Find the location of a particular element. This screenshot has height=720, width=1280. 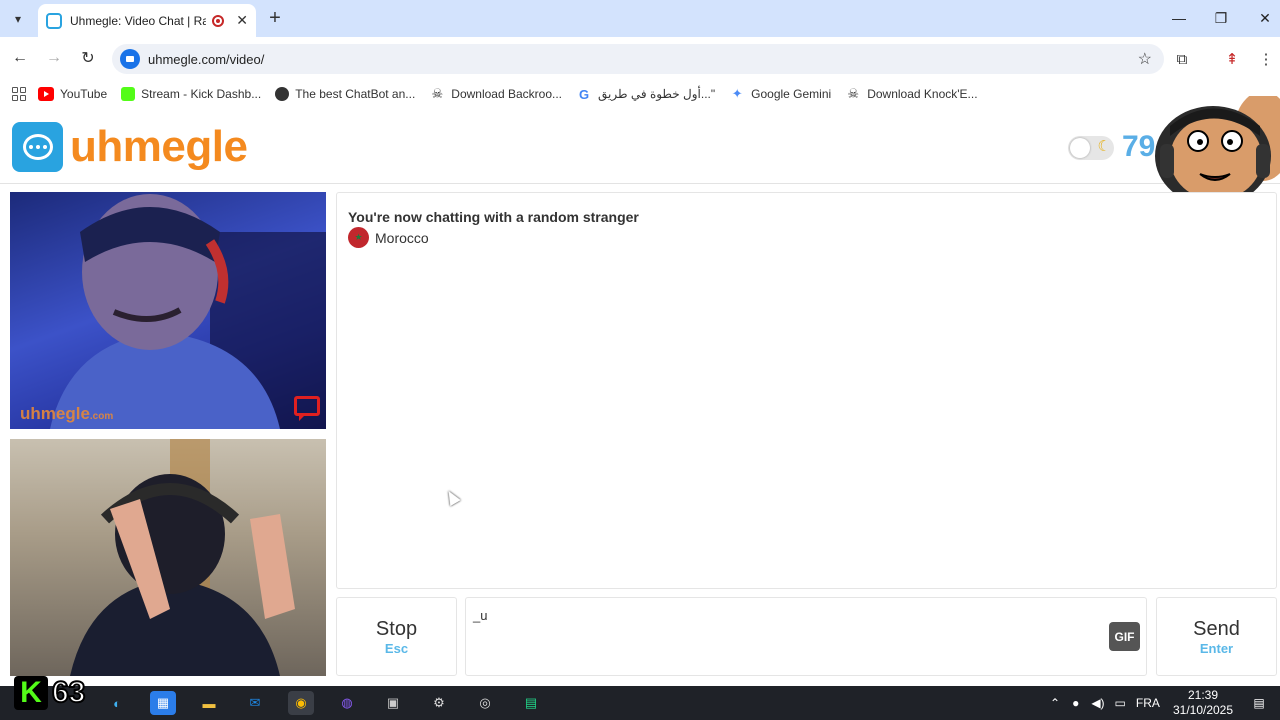

uhmegle-watermark: uhmegle.com is located at coordinates (66, 414).